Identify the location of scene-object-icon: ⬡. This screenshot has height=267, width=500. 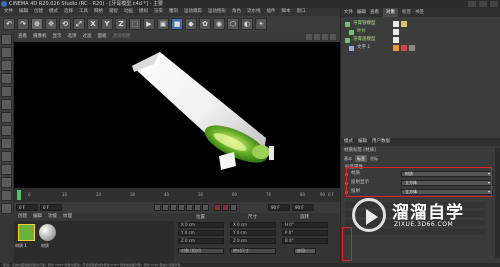
(233, 24).